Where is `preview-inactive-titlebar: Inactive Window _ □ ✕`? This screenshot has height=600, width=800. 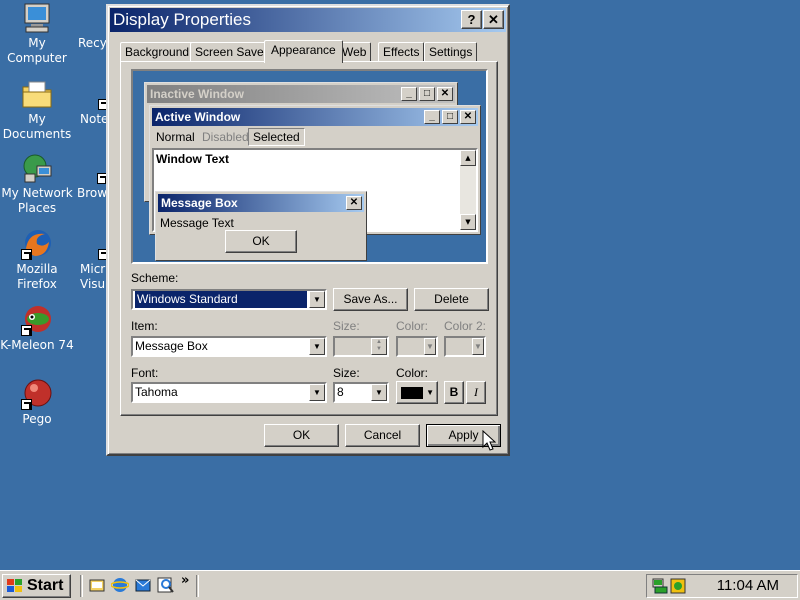
preview-inactive-titlebar: Inactive Window _ □ ✕ is located at coordinates (301, 94).